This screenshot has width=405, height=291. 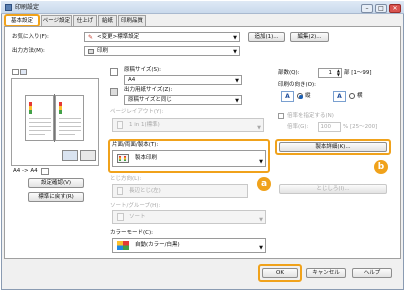 I want to click on color-mode-select: 自動(カラー/白黒) ▼, so click(x=189, y=245).